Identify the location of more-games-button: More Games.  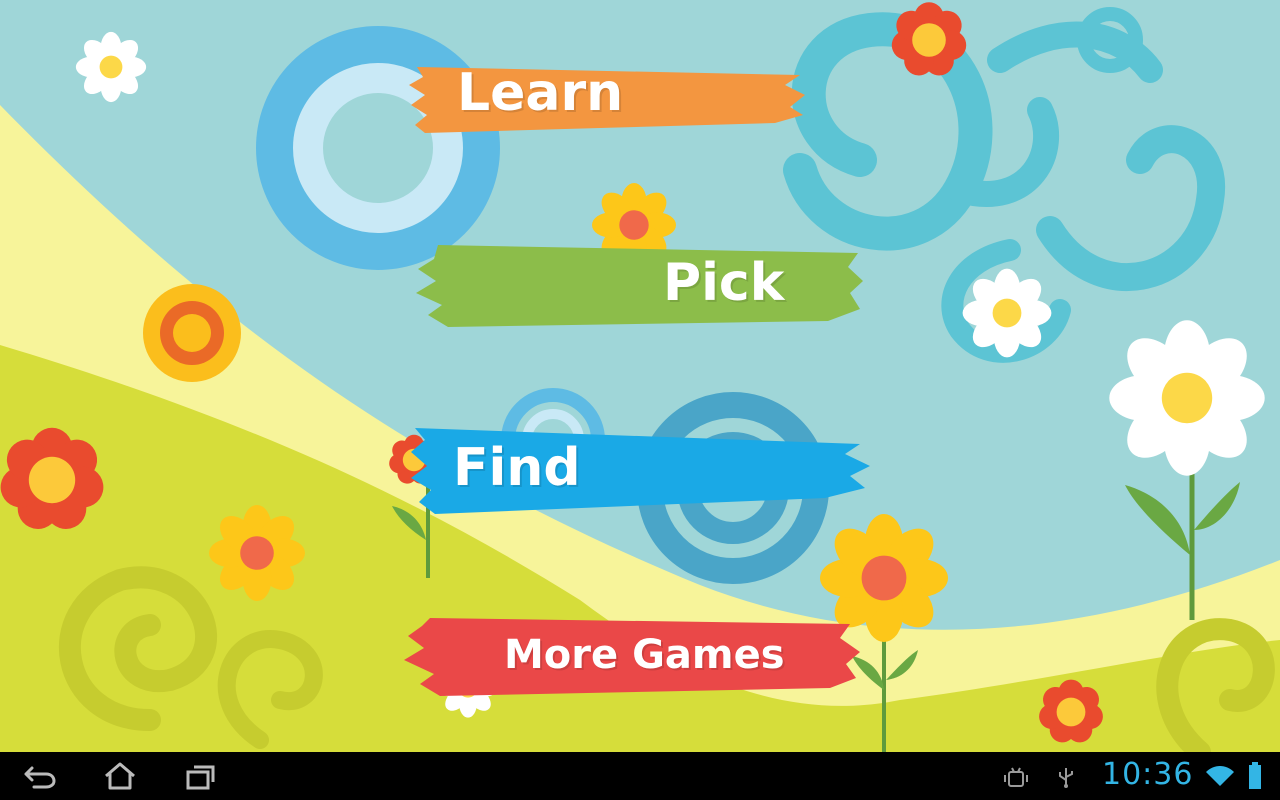
(632, 657).